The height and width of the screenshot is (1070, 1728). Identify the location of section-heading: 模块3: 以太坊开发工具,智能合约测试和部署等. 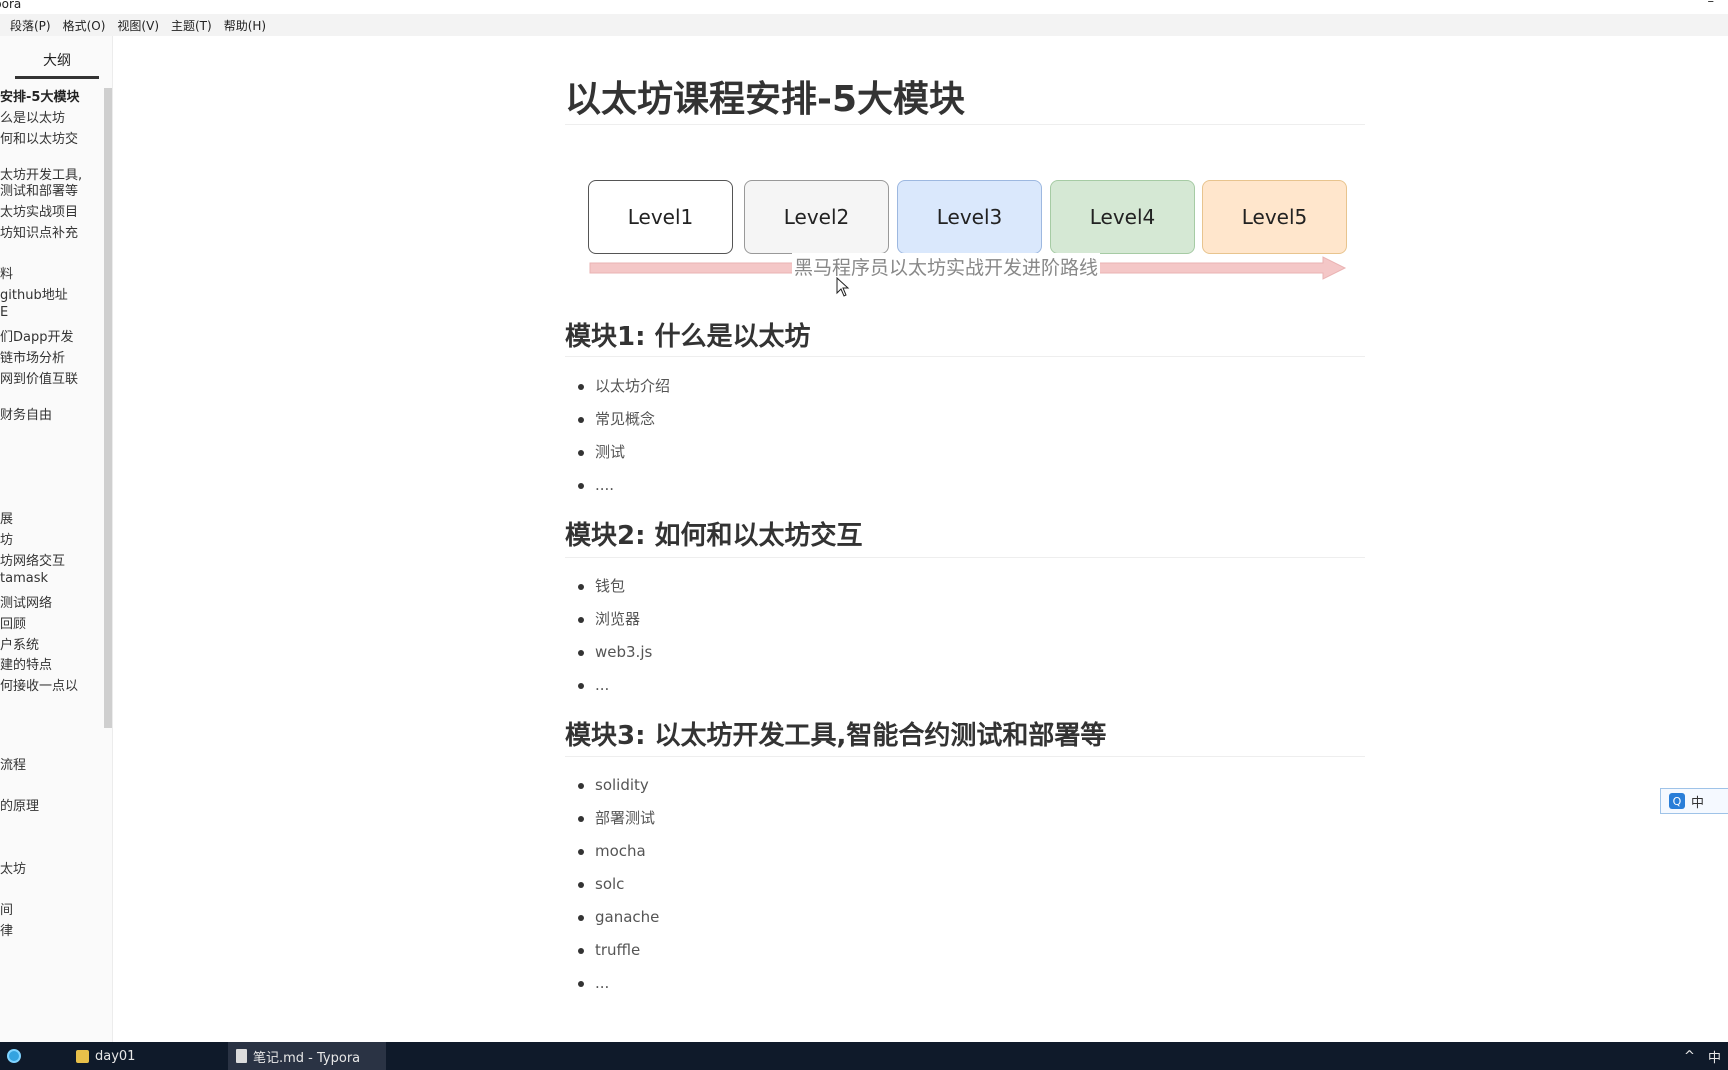
(836, 736).